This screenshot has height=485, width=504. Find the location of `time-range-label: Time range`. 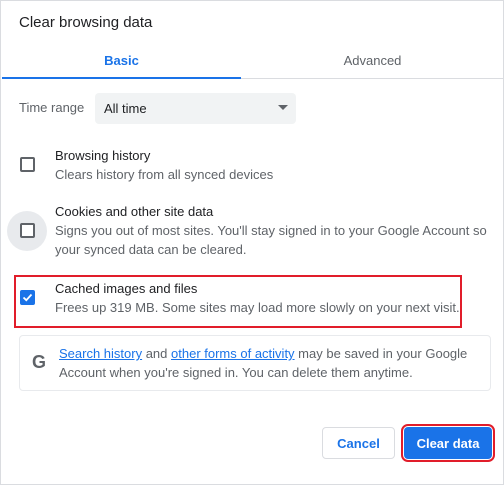

time-range-label: Time range is located at coordinates (52, 107).